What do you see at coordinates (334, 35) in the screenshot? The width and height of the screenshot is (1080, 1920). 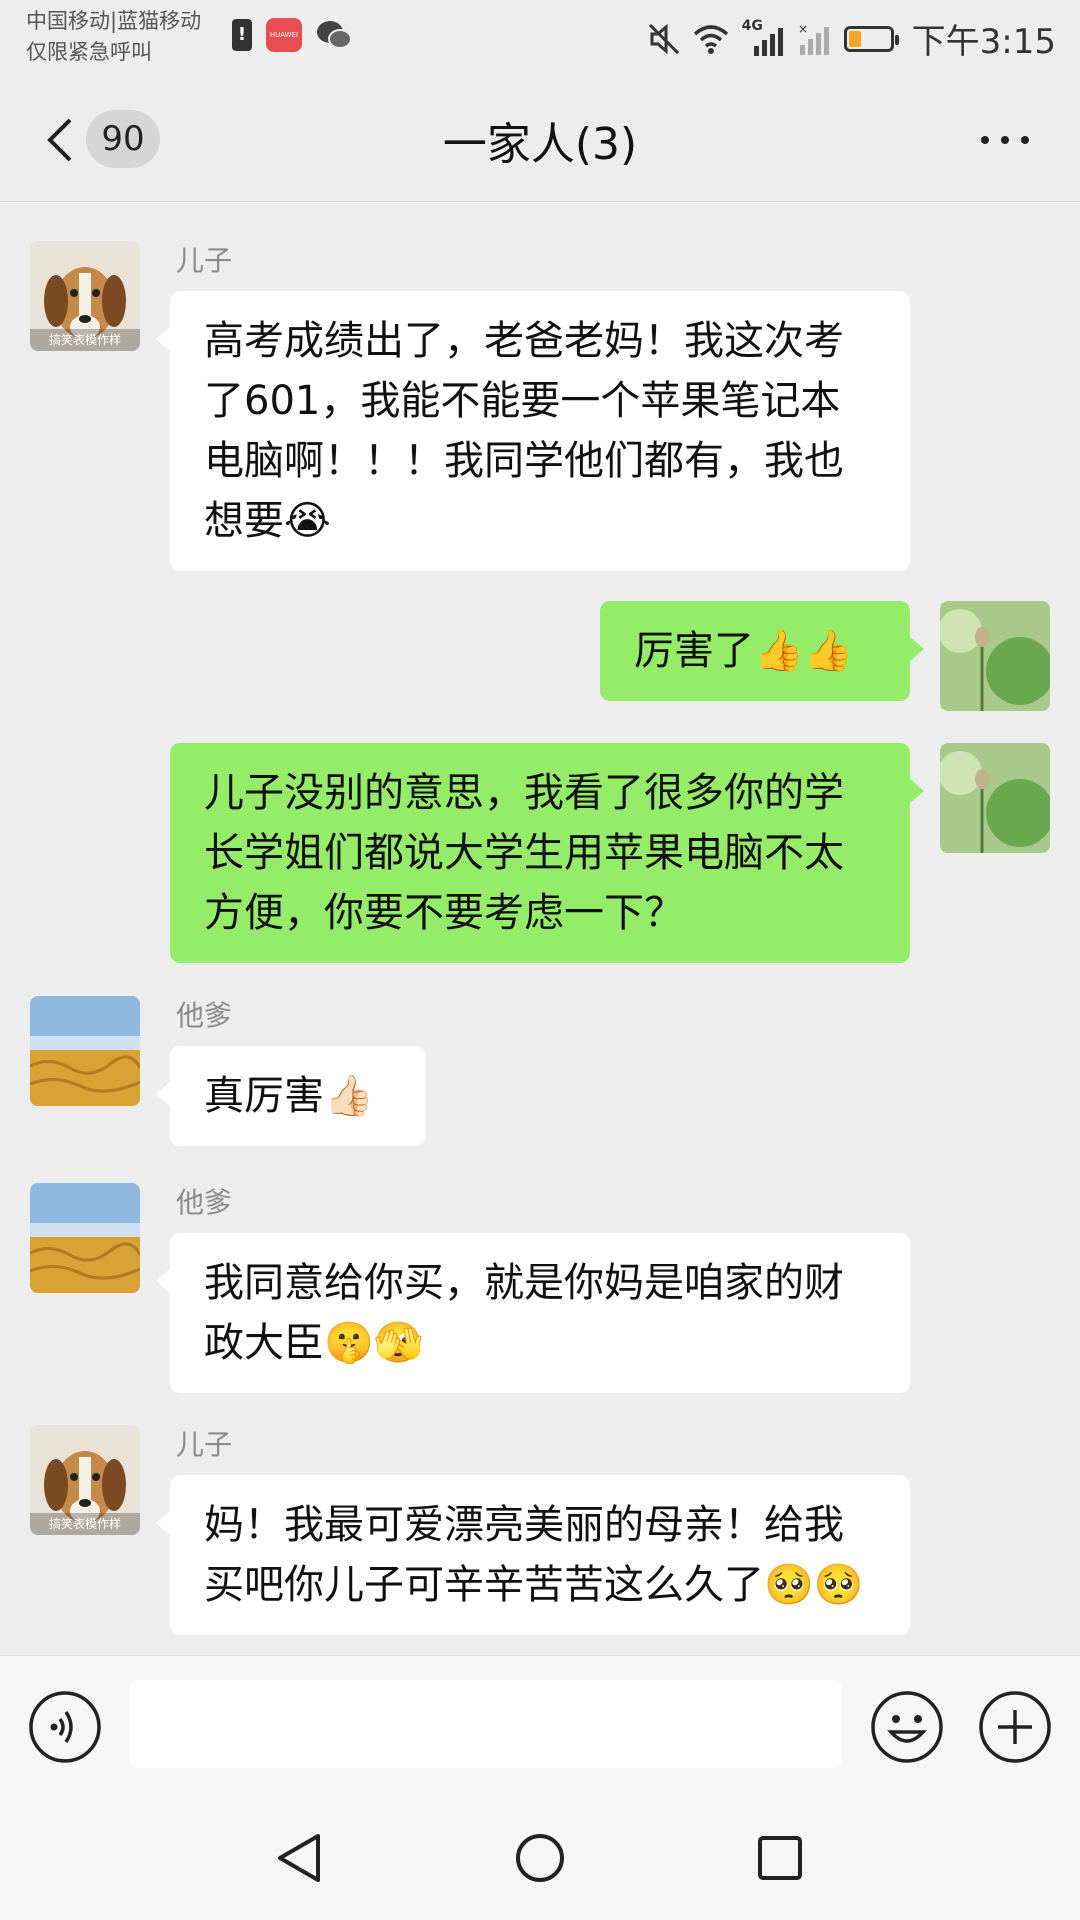 I see `wechat-notification-icon` at bounding box center [334, 35].